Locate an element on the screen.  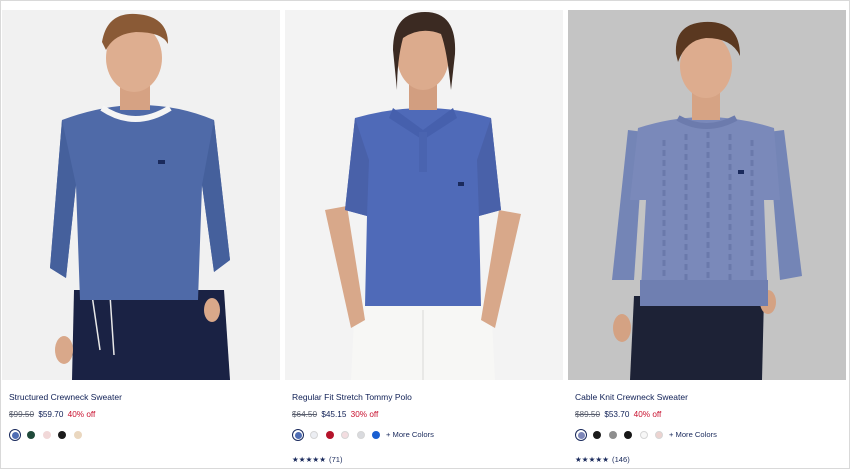
sale-price: $59.70 is located at coordinates (51, 414).